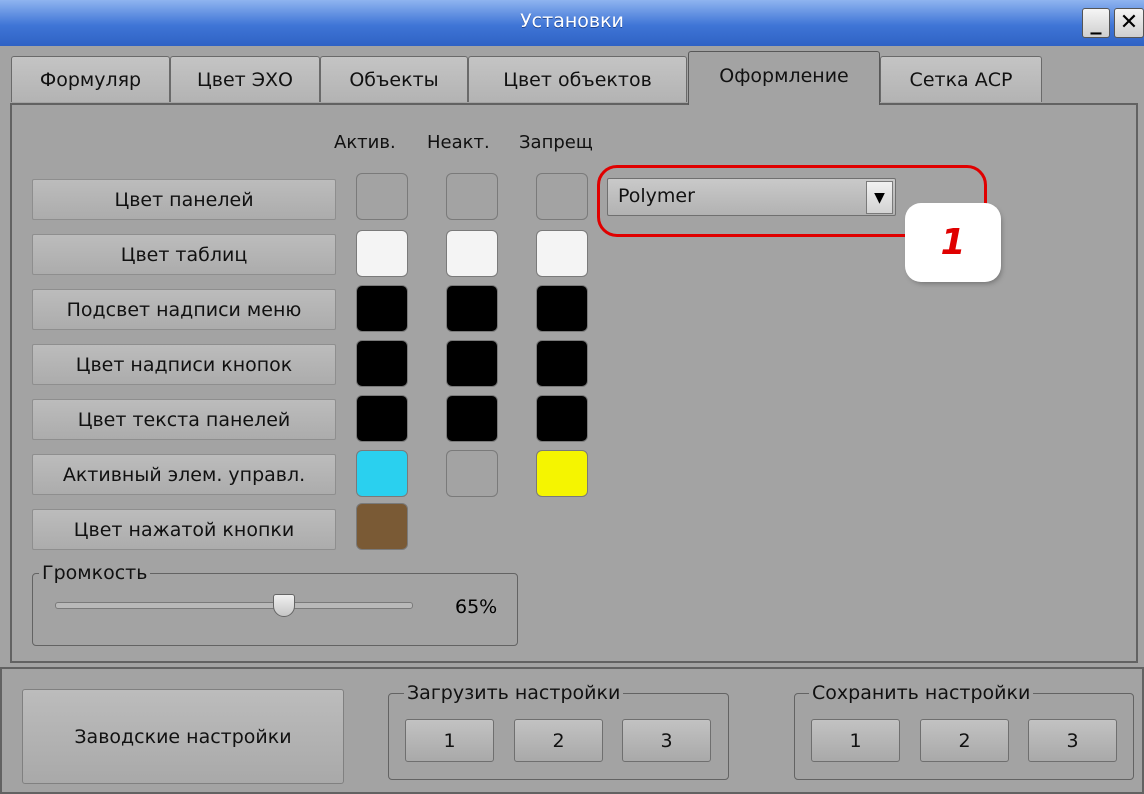 The width and height of the screenshot is (1144, 794). Describe the element at coordinates (572, 21) in the screenshot. I see `window-title: Установки` at that location.